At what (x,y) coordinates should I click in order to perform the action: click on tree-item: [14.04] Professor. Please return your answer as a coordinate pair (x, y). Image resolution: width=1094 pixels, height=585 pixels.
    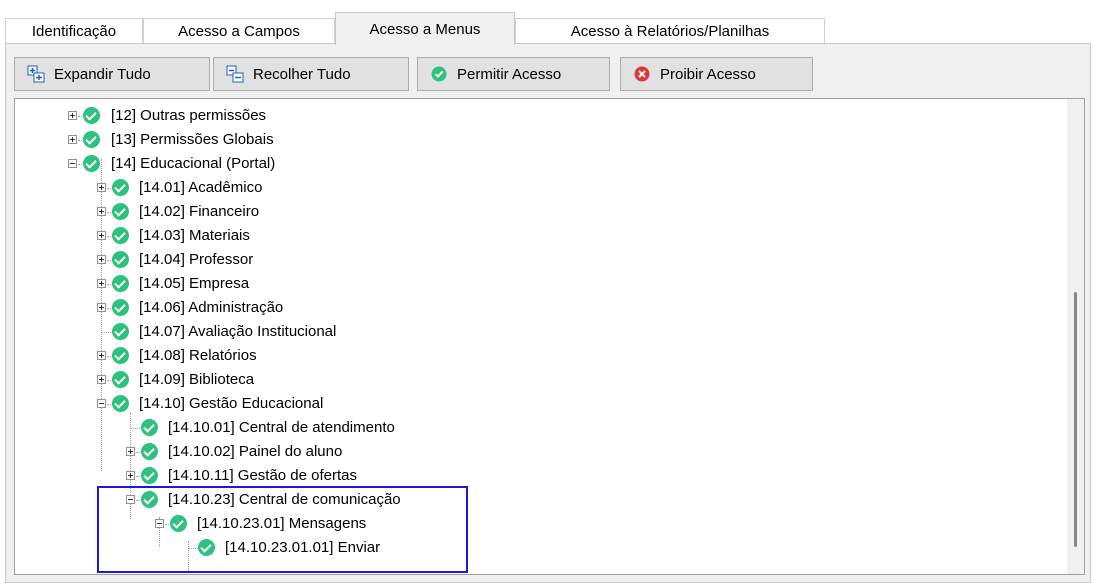
    Looking at the image, I should click on (365, 260).